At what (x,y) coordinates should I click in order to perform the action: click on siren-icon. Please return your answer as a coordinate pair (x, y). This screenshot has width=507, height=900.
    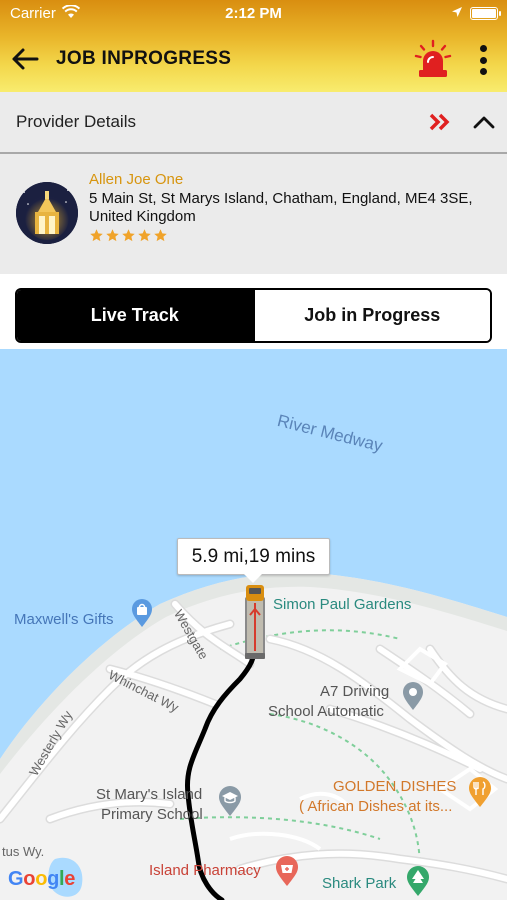
    Looking at the image, I should click on (433, 58).